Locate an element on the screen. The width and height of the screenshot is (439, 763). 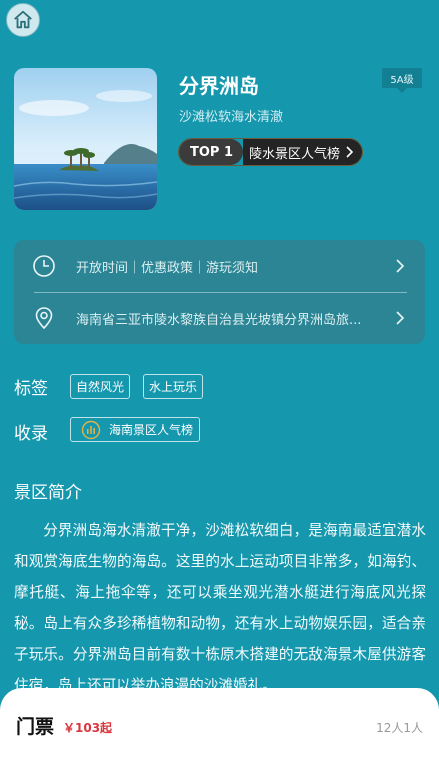
level-badge: 5A级 is located at coordinates (402, 80).